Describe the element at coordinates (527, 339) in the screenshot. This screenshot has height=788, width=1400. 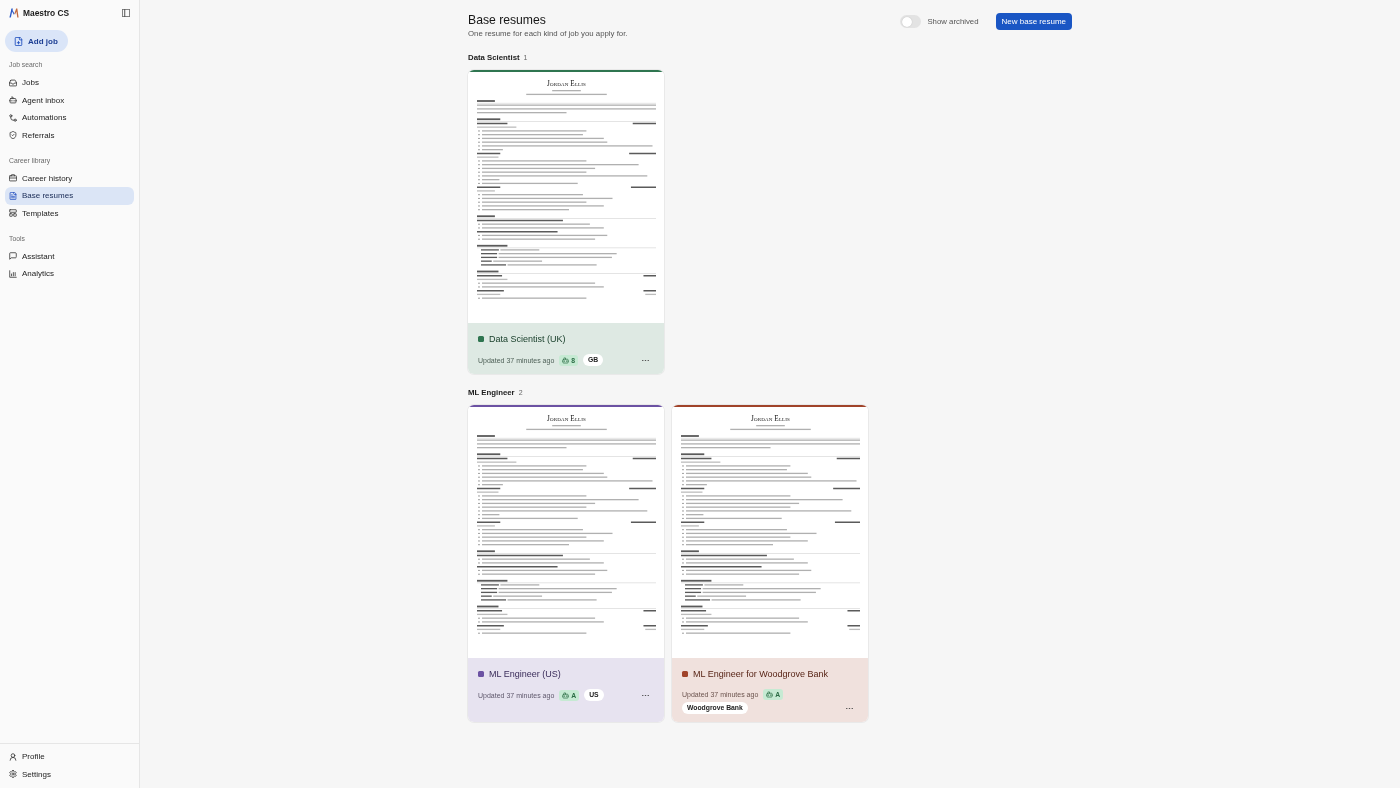
I see `resume-title: Data Scientist (UK)` at that location.